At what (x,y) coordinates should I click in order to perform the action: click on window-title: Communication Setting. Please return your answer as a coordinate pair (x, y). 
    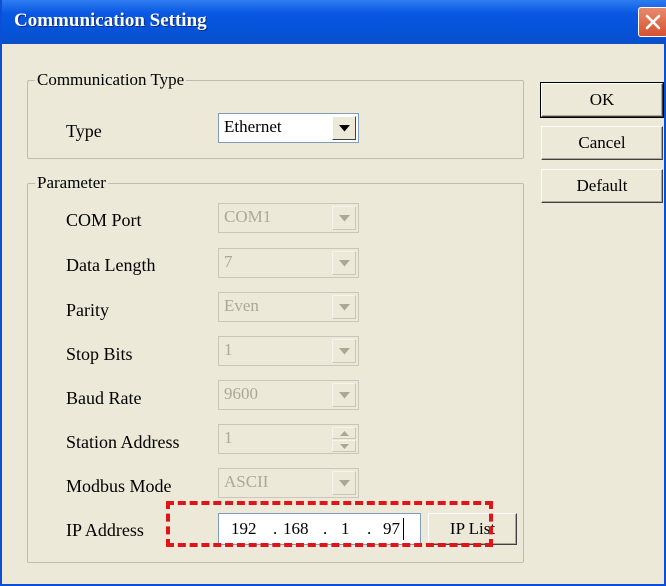
    Looking at the image, I should click on (110, 20).